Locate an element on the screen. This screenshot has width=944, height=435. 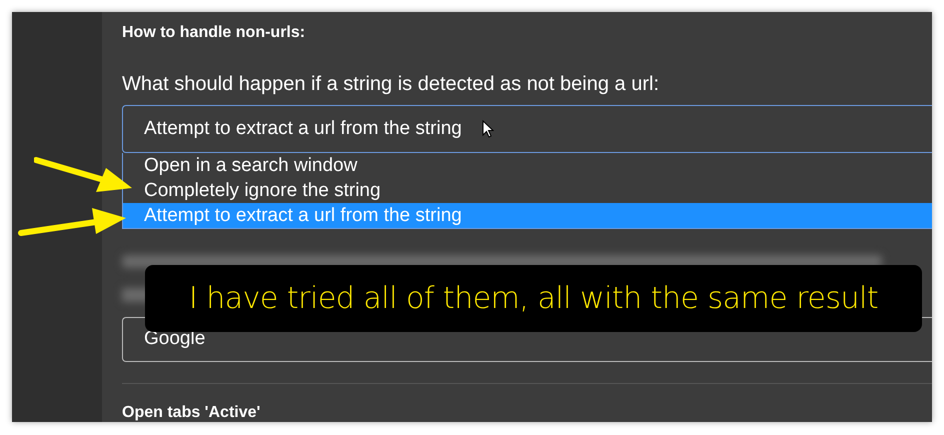
dropdown: Attempt to extract a url from the string is located at coordinates (527, 129).